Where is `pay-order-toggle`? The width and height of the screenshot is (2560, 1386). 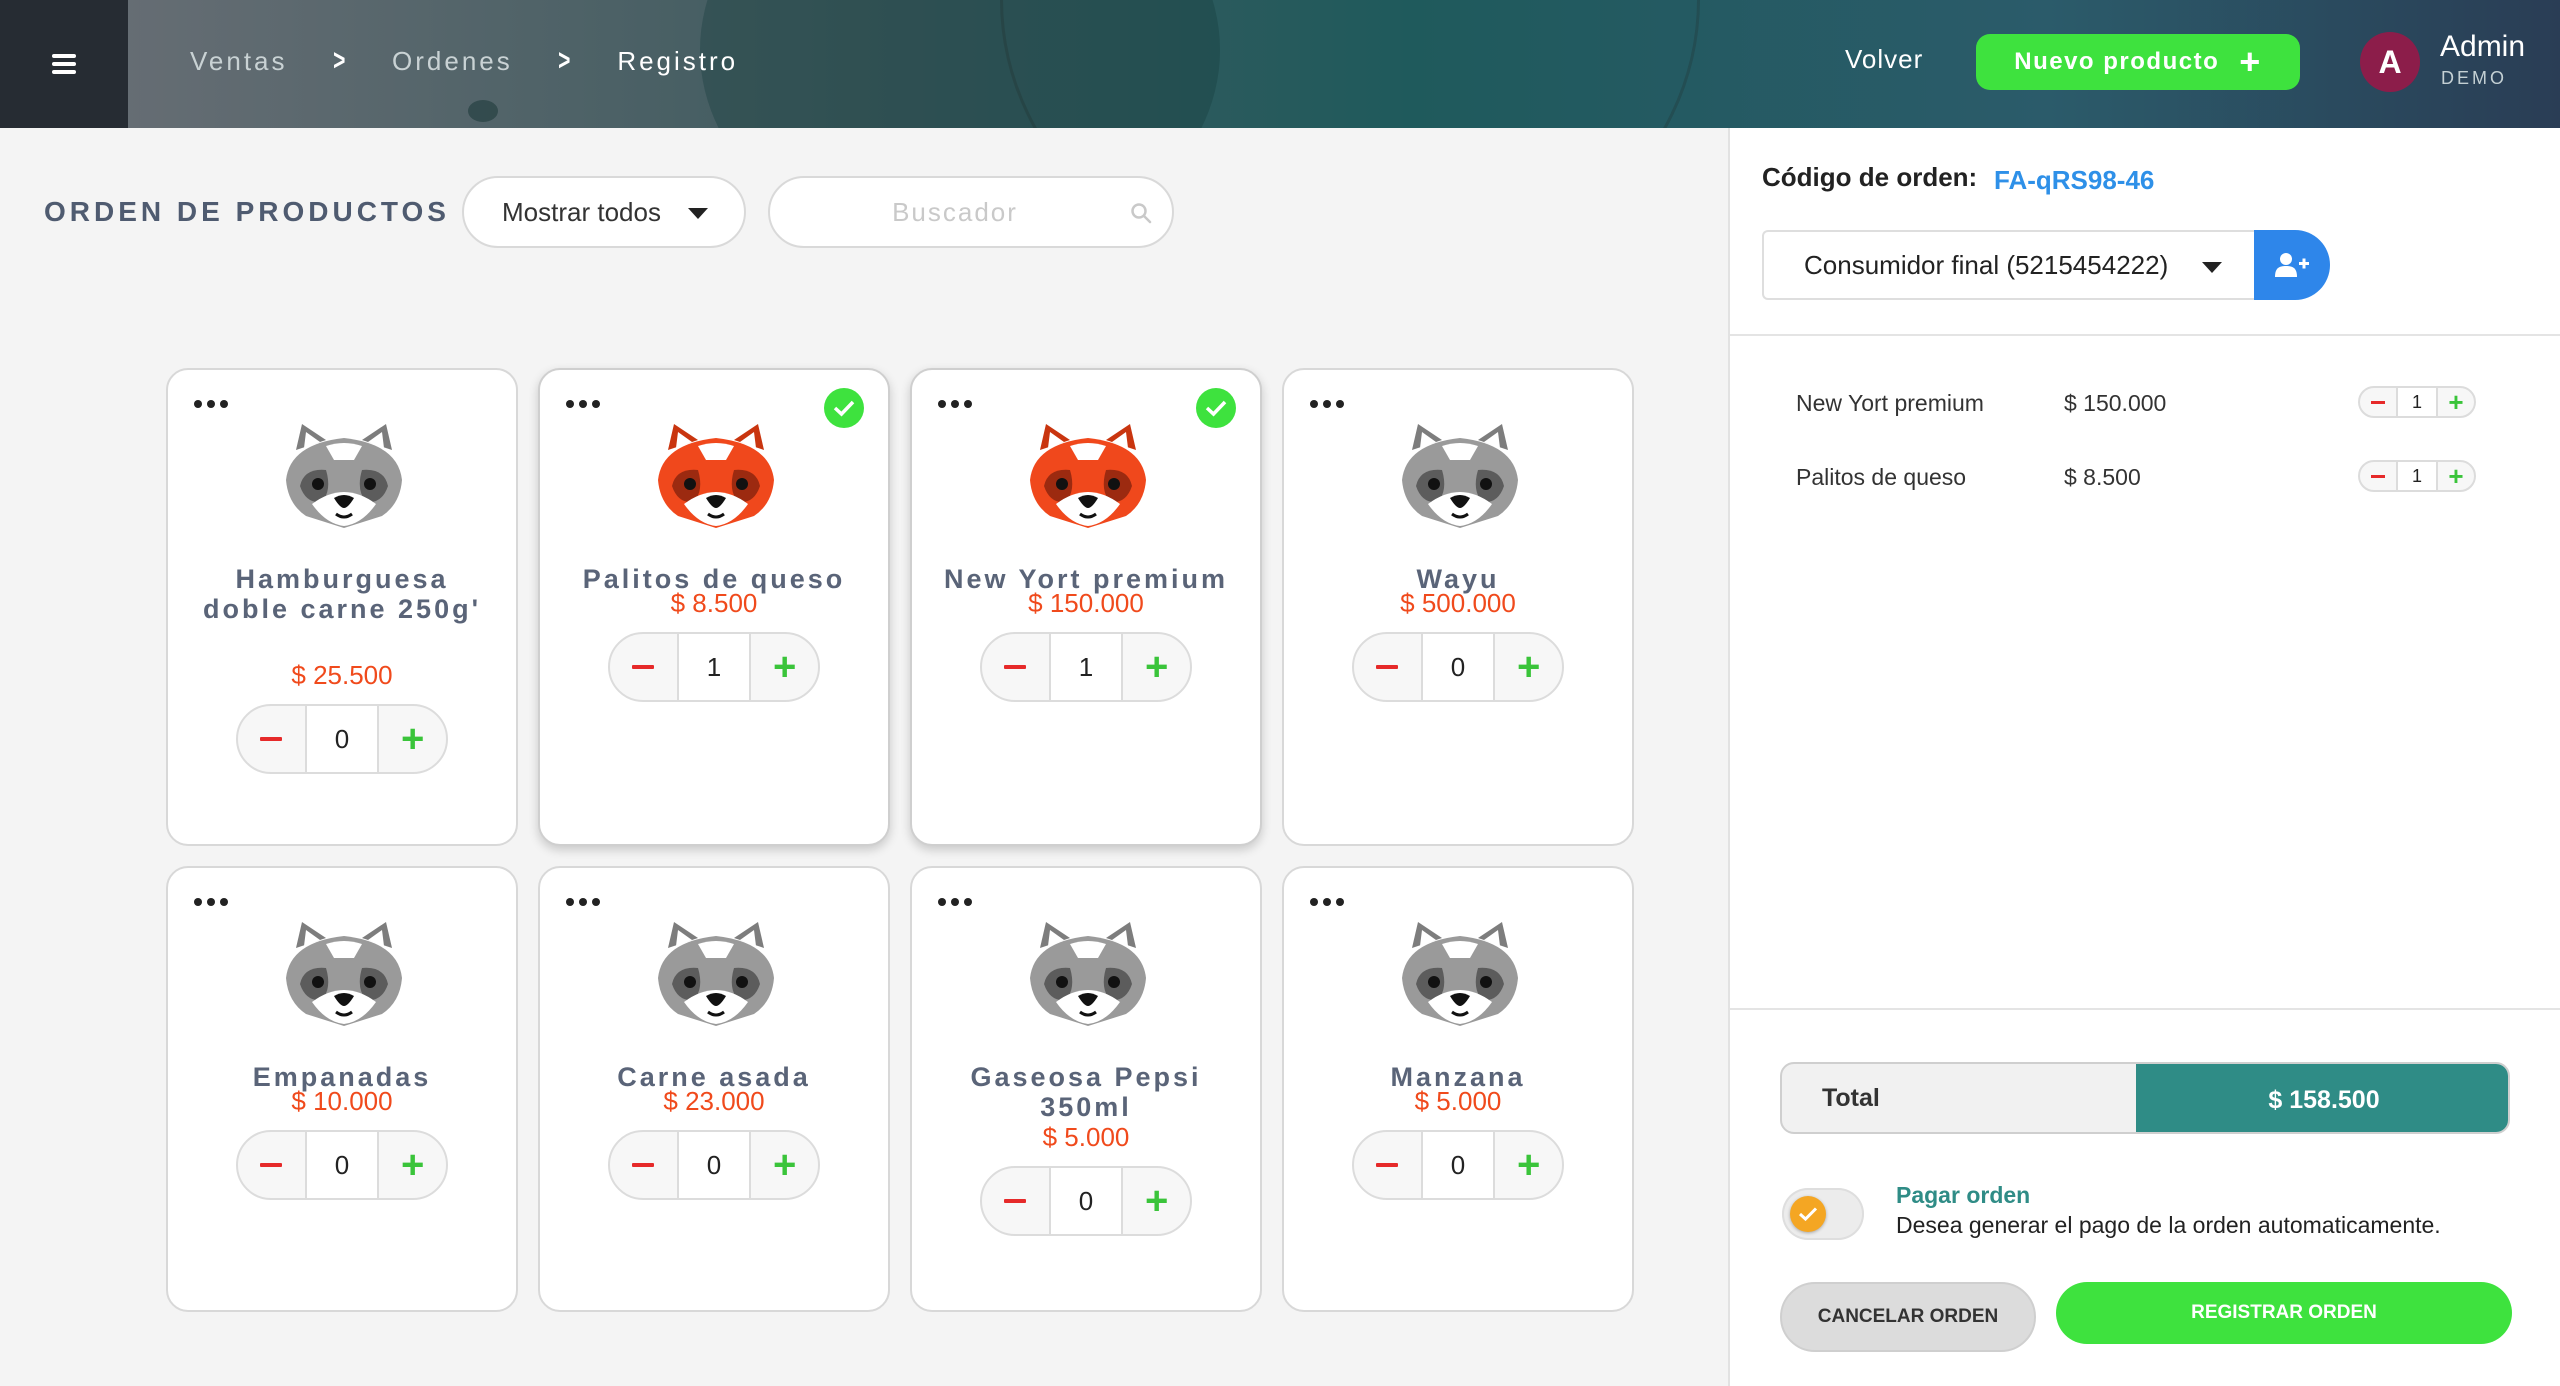 pay-order-toggle is located at coordinates (1823, 1214).